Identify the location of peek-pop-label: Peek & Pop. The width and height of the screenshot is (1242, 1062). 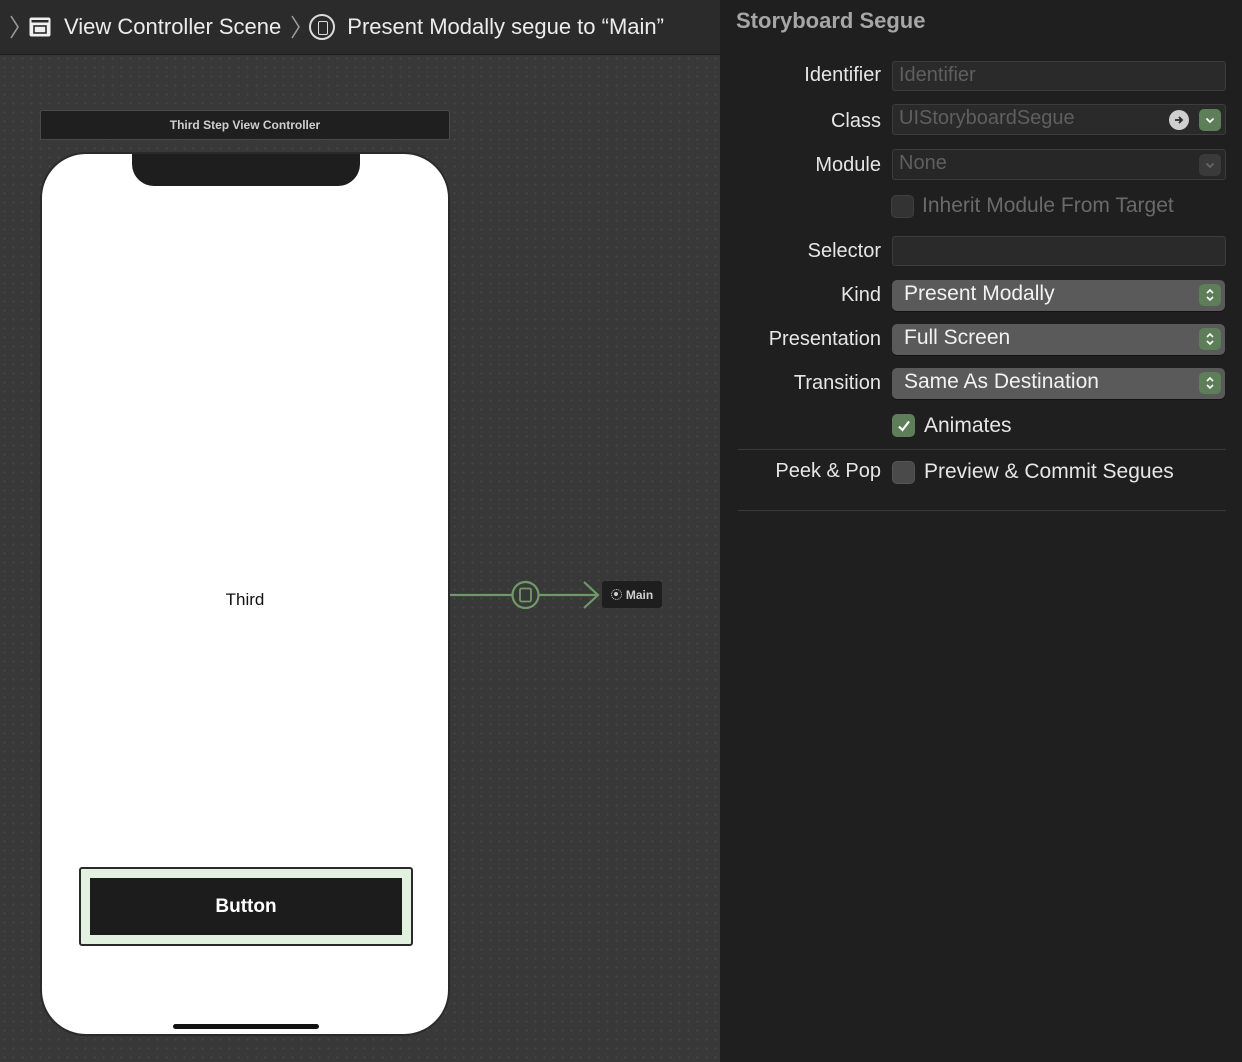
(828, 471).